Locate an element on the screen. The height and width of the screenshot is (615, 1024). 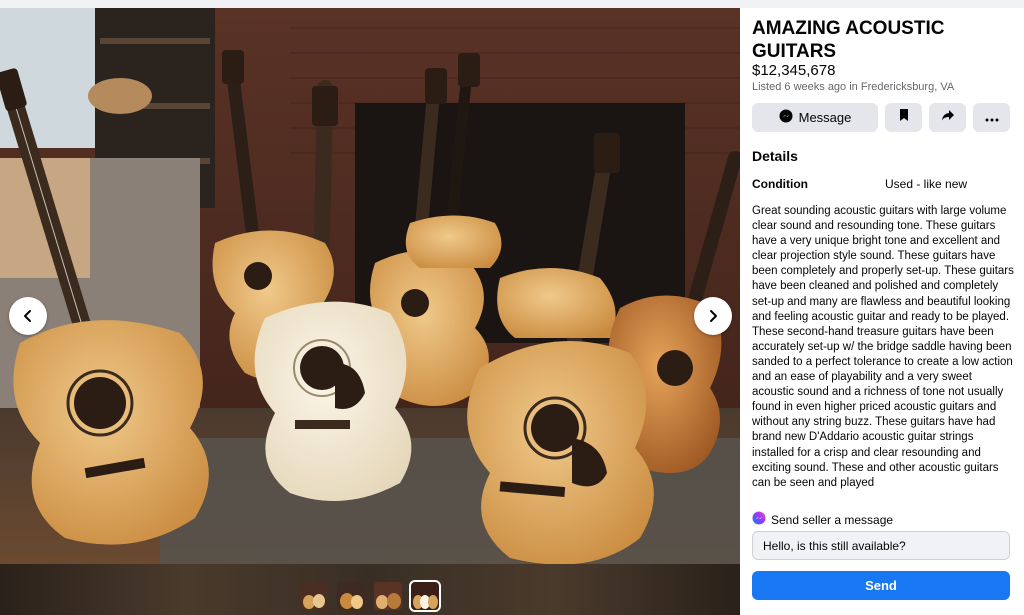
message-input: Hello, is this still available? is located at coordinates (881, 545).